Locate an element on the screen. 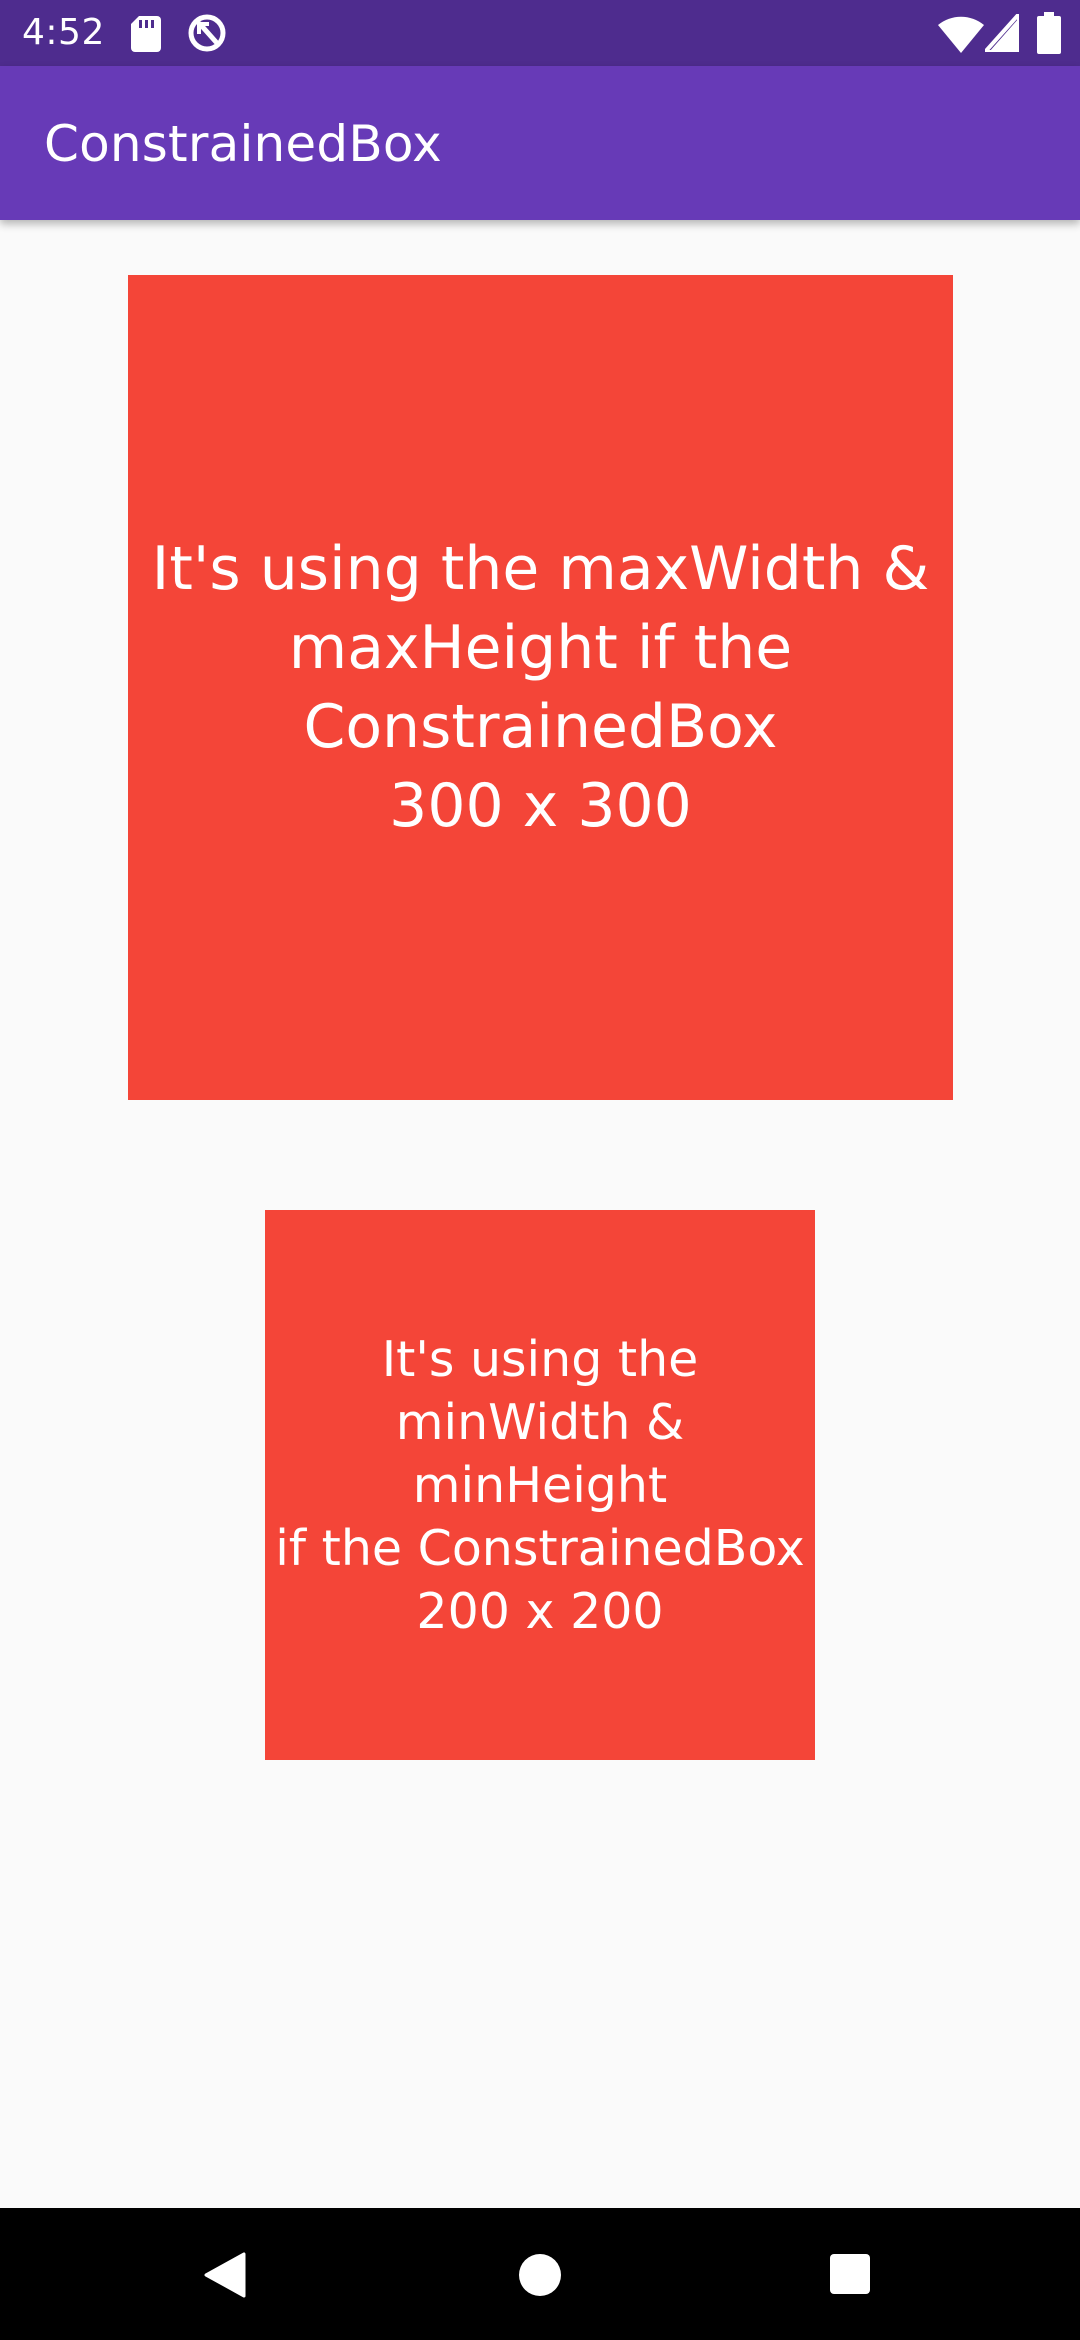 The image size is (1080, 2340). home-icon is located at coordinates (540, 2275).